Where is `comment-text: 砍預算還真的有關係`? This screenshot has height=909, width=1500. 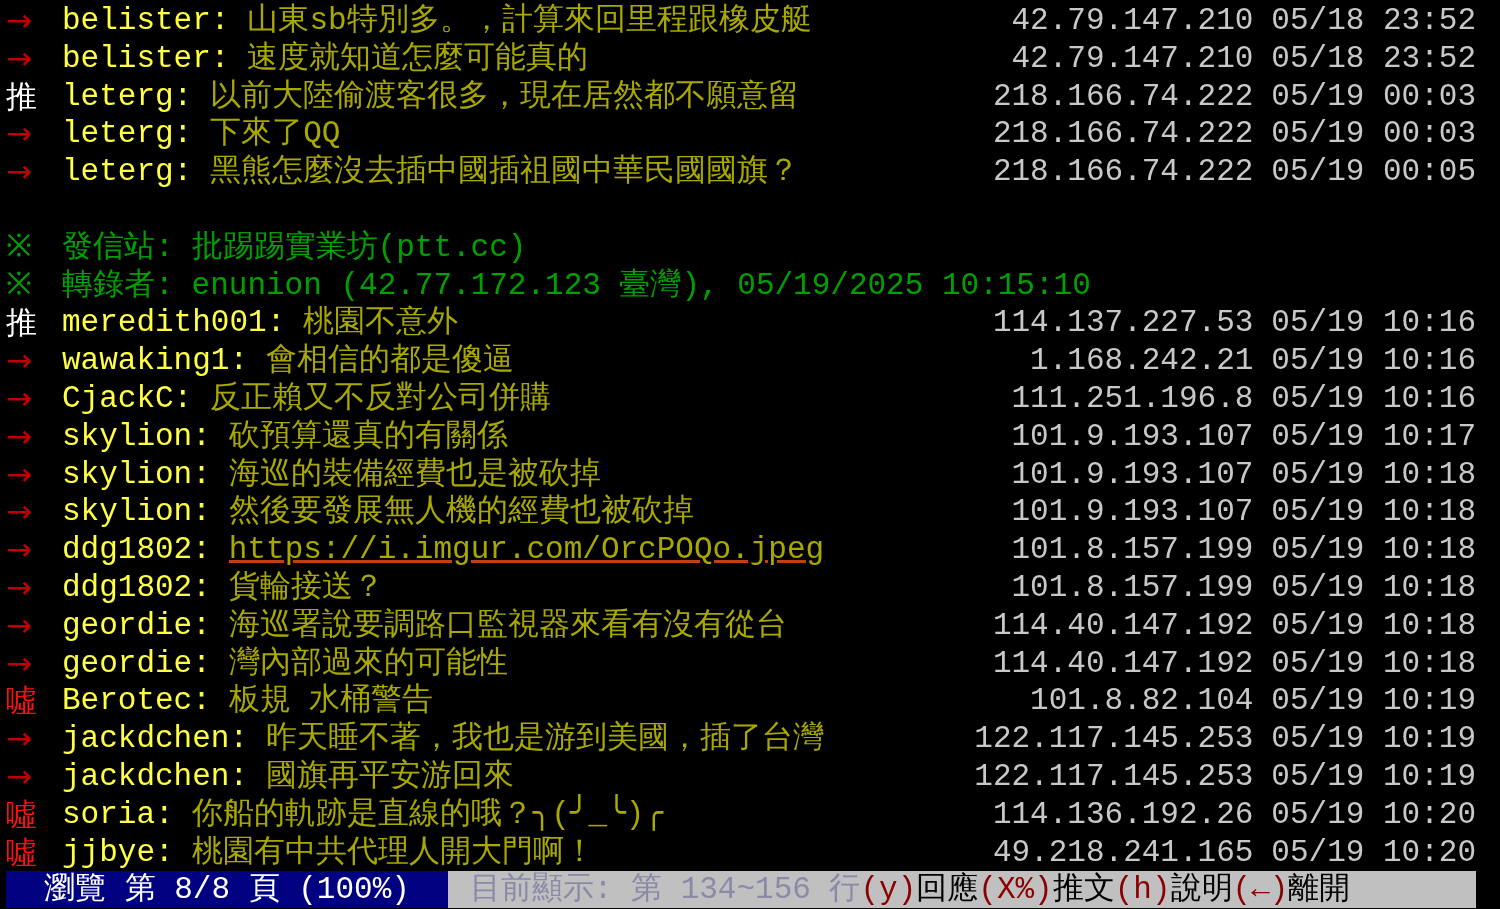 comment-text: 砍預算還真的有關係 is located at coordinates (368, 436).